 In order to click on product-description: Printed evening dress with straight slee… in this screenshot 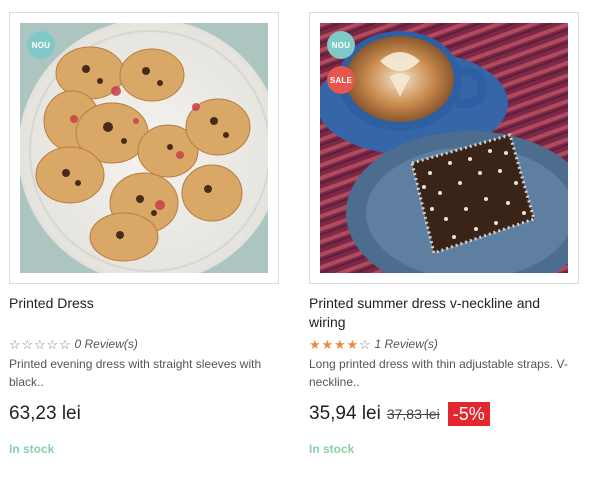, I will do `click(135, 373)`.